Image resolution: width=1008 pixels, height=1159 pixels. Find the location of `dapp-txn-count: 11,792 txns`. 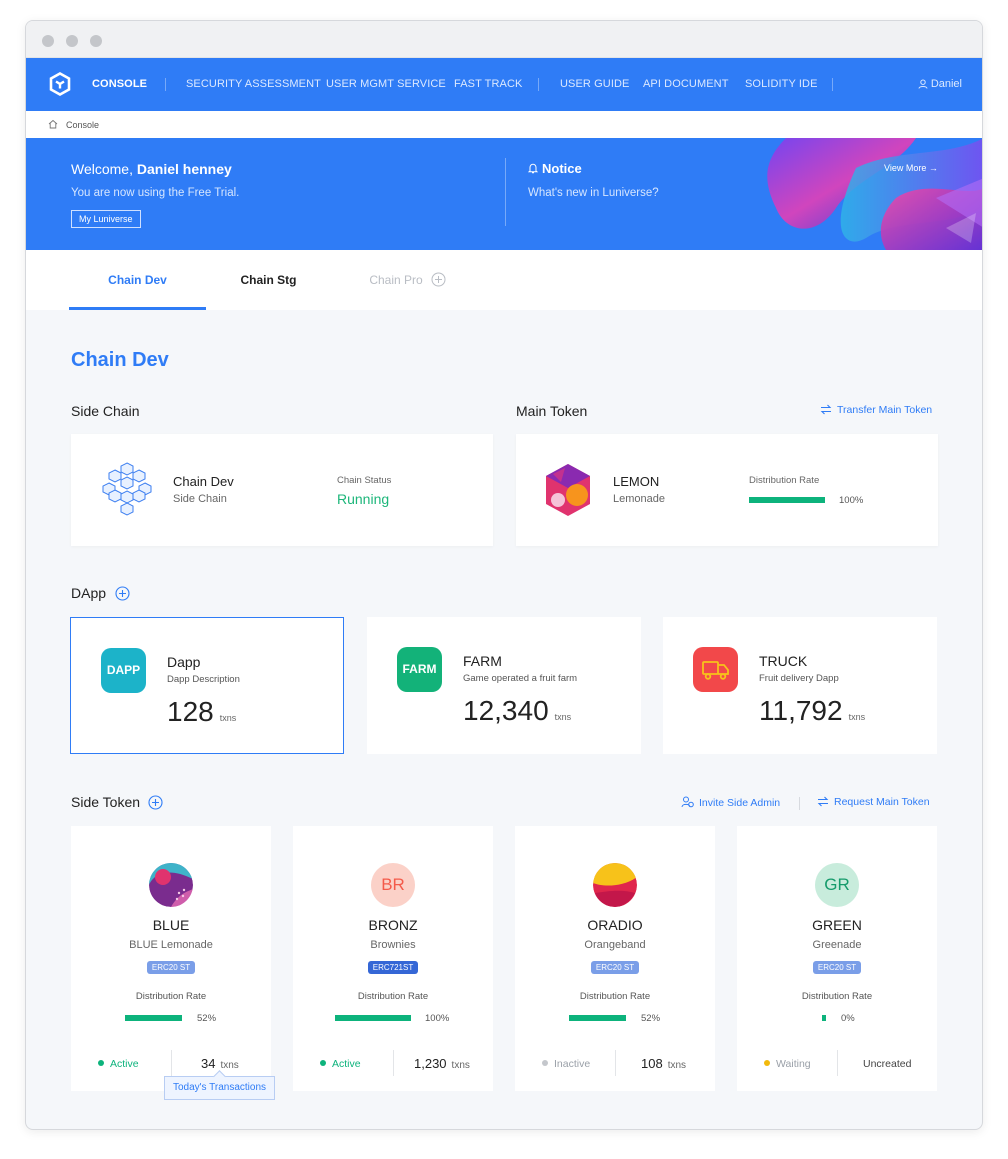

dapp-txn-count: 11,792 txns is located at coordinates (812, 710).